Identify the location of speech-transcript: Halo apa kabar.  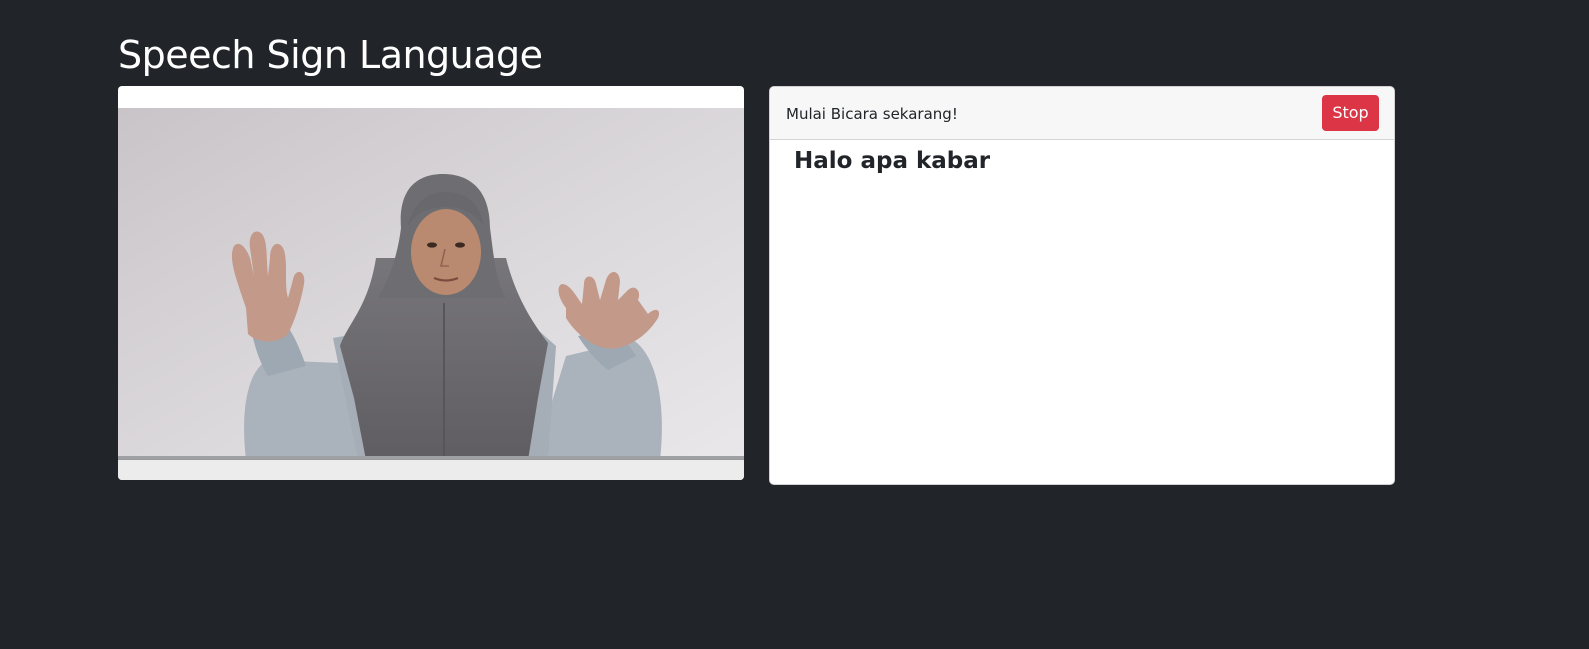
(892, 161).